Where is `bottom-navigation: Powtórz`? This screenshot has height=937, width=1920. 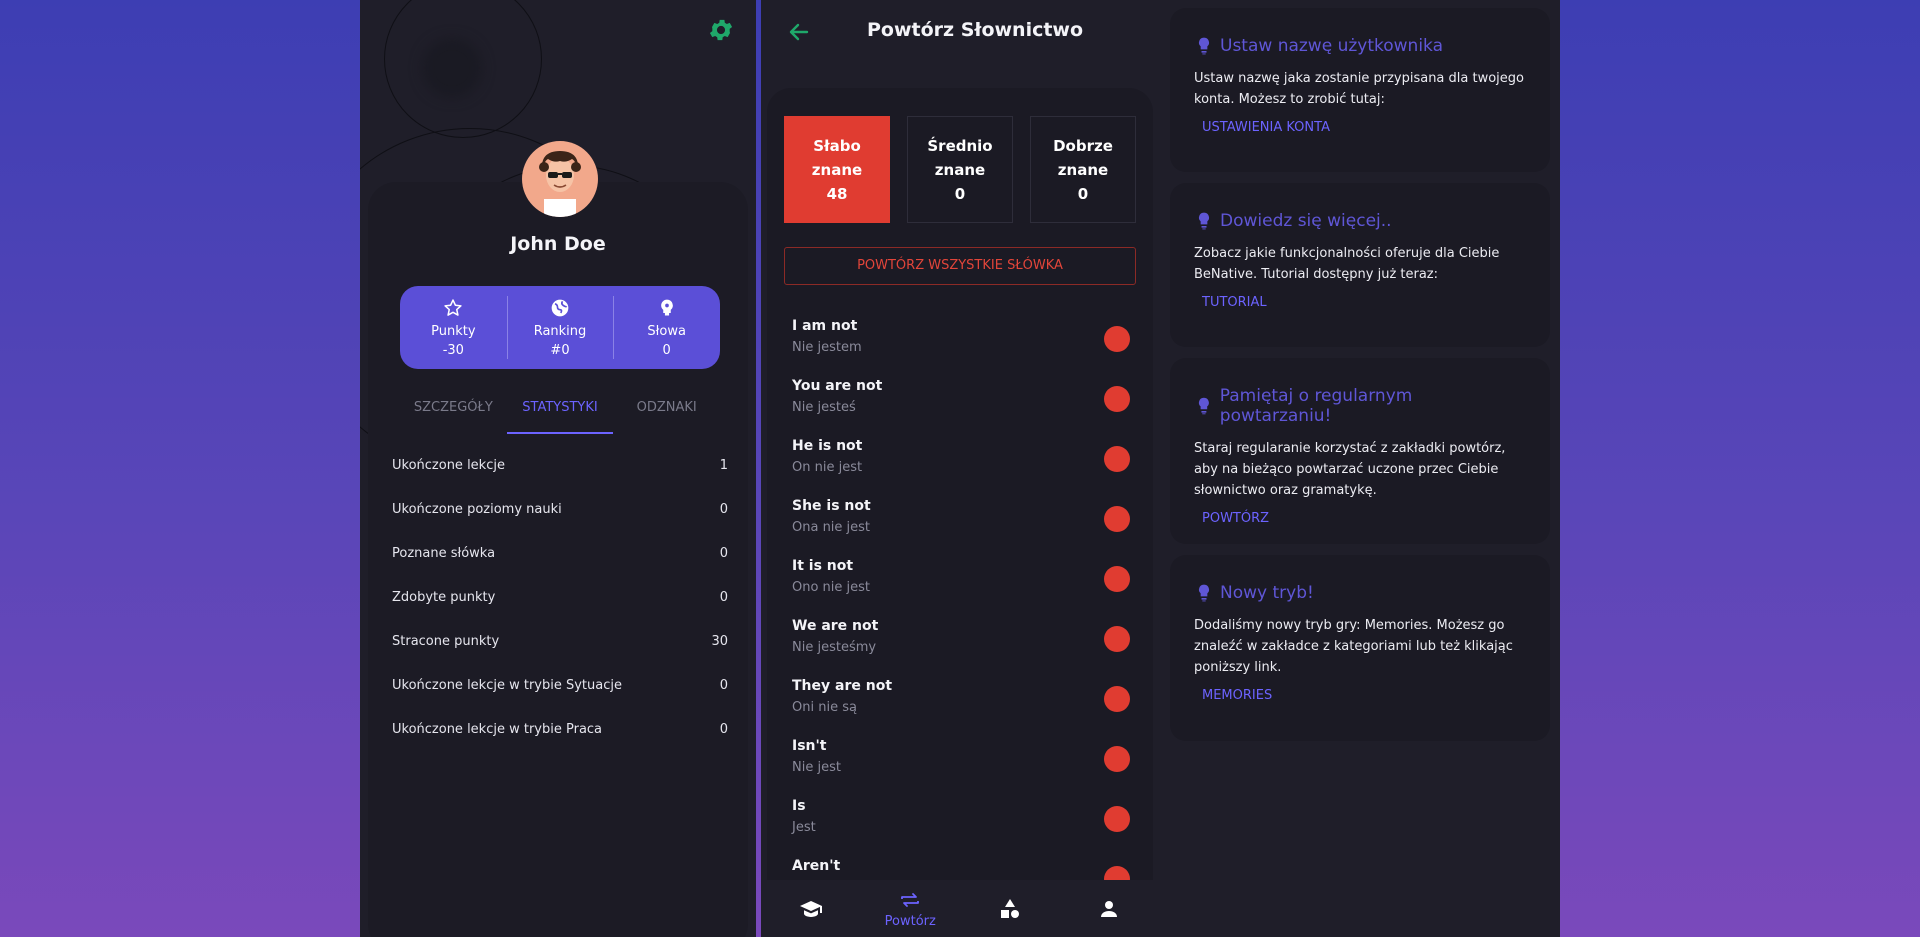
bottom-navigation: Powtórz is located at coordinates (960, 908).